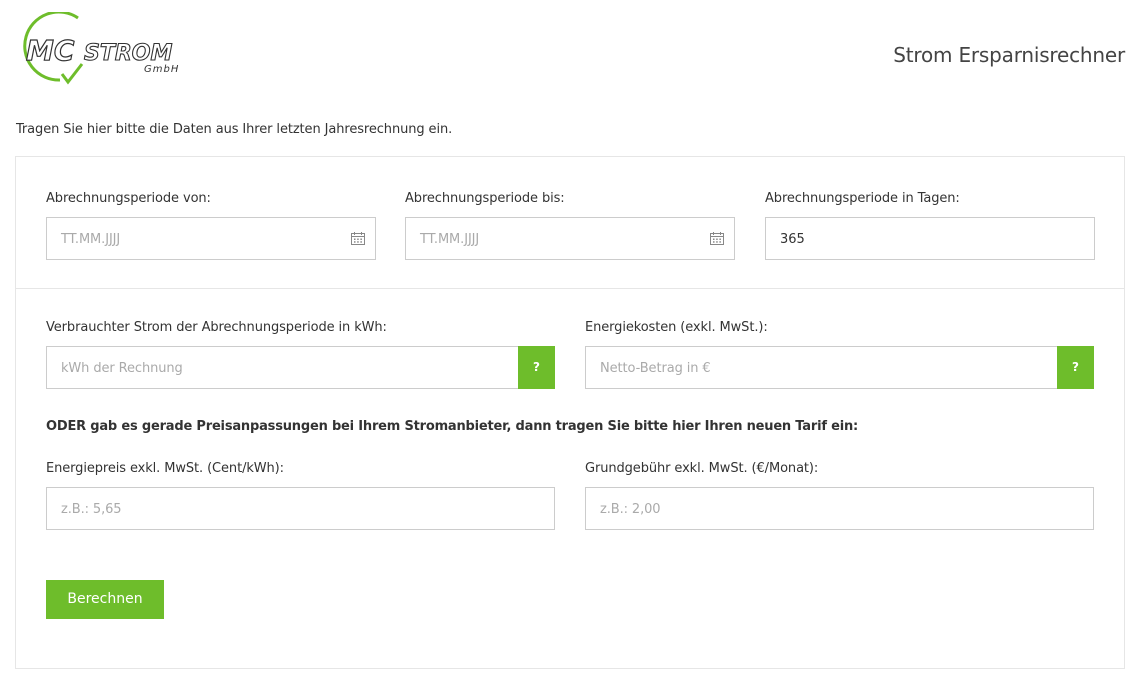  I want to click on period-to-input: TT.MM.JJJJ, so click(570, 238).